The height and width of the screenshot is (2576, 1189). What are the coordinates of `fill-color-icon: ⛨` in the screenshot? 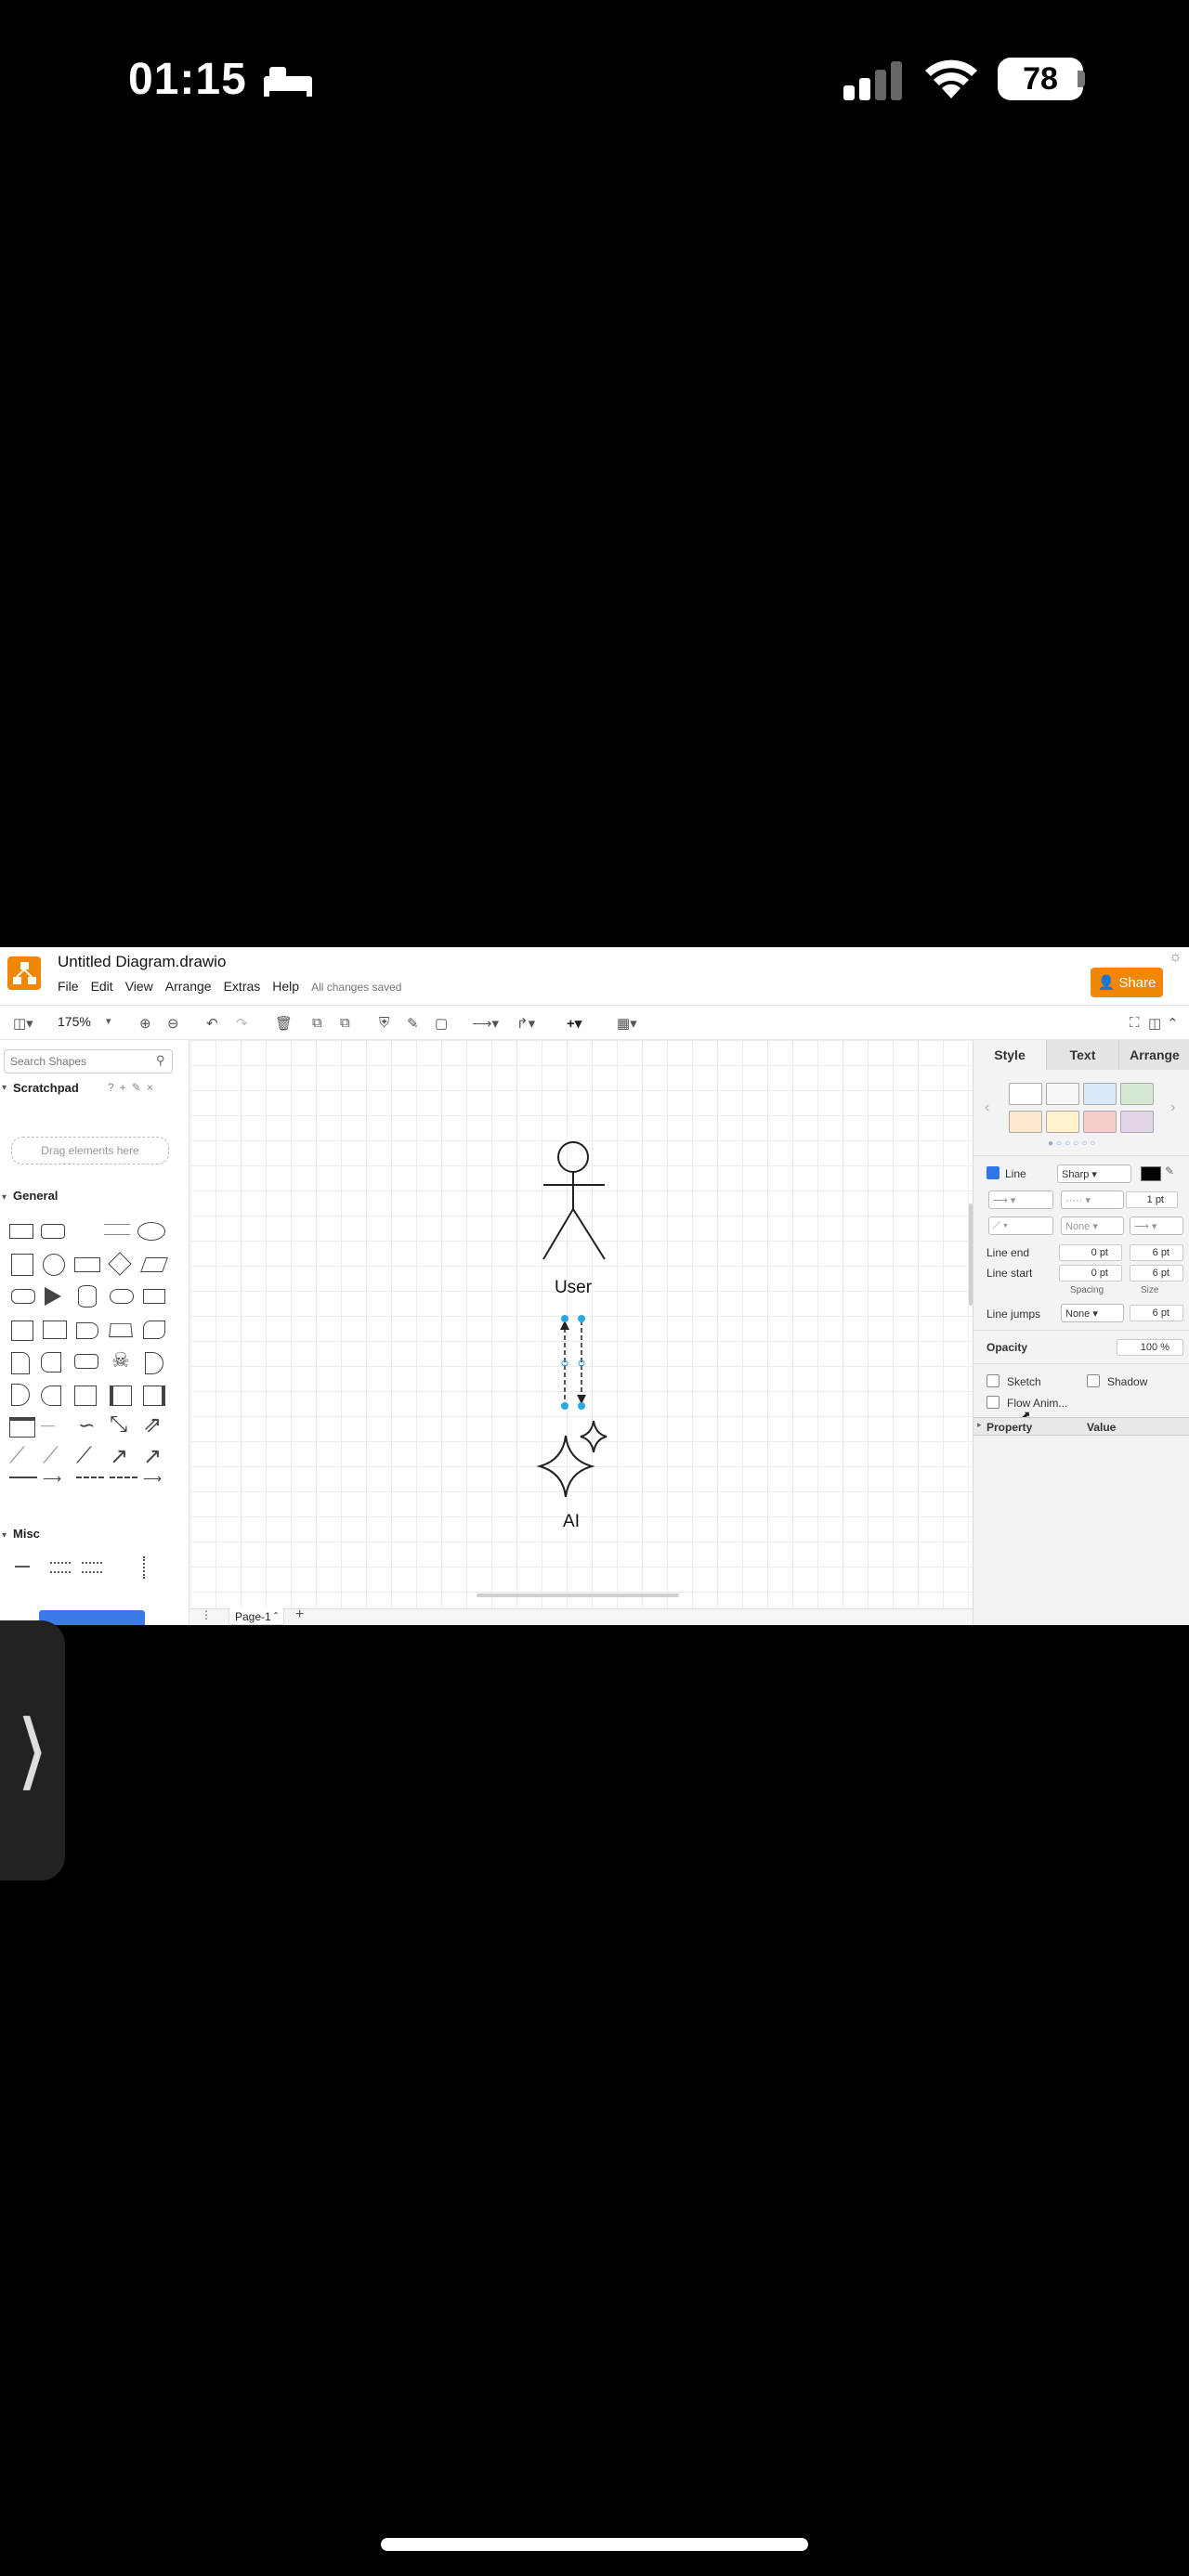 It's located at (384, 1023).